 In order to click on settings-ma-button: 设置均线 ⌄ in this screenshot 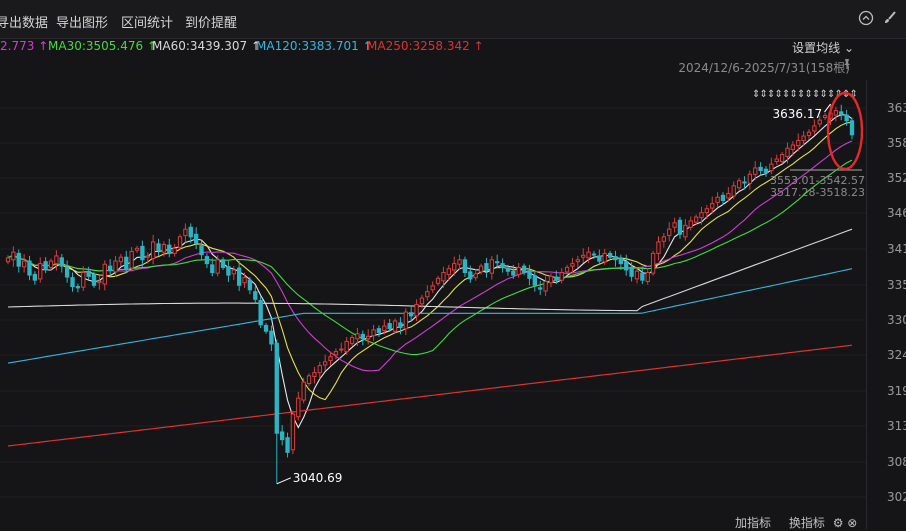, I will do `click(823, 47)`.